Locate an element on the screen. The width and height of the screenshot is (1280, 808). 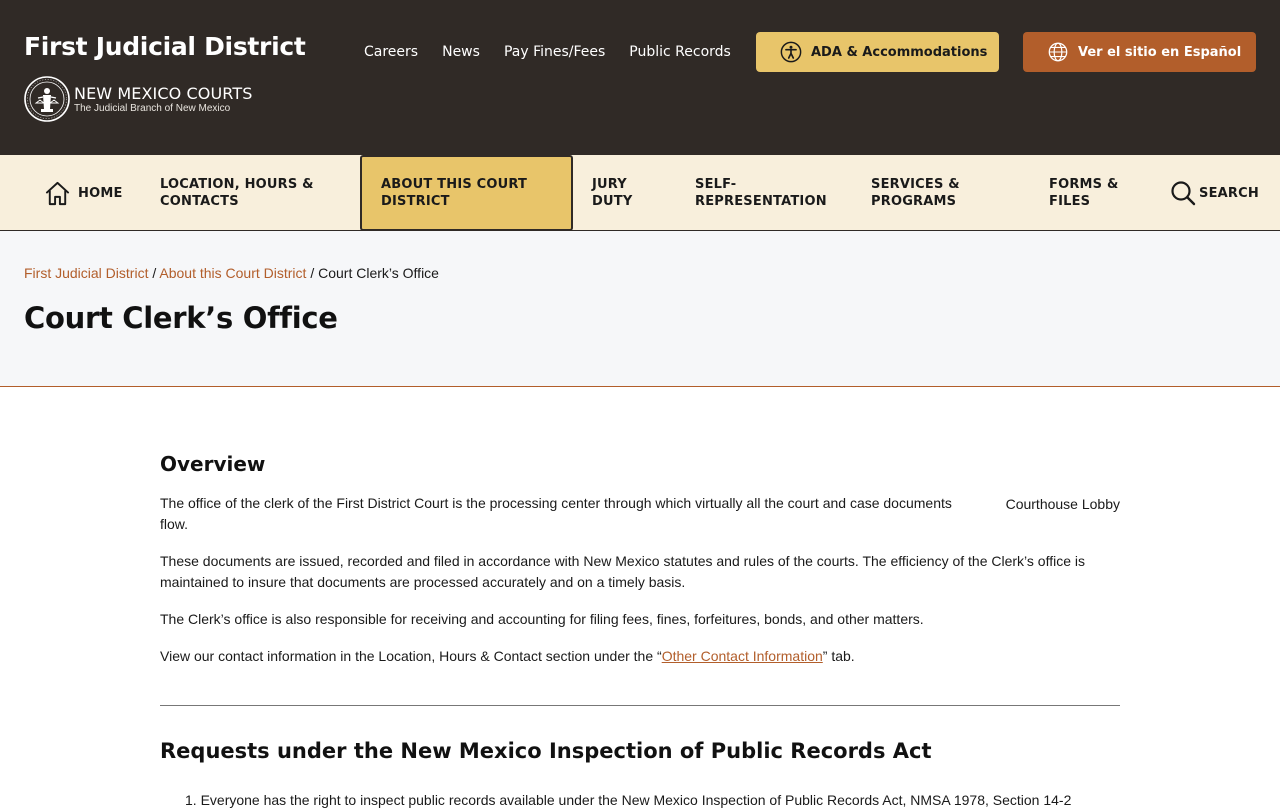
brand-subtitle: The Judicial Branch of New Mexico is located at coordinates (152, 108).